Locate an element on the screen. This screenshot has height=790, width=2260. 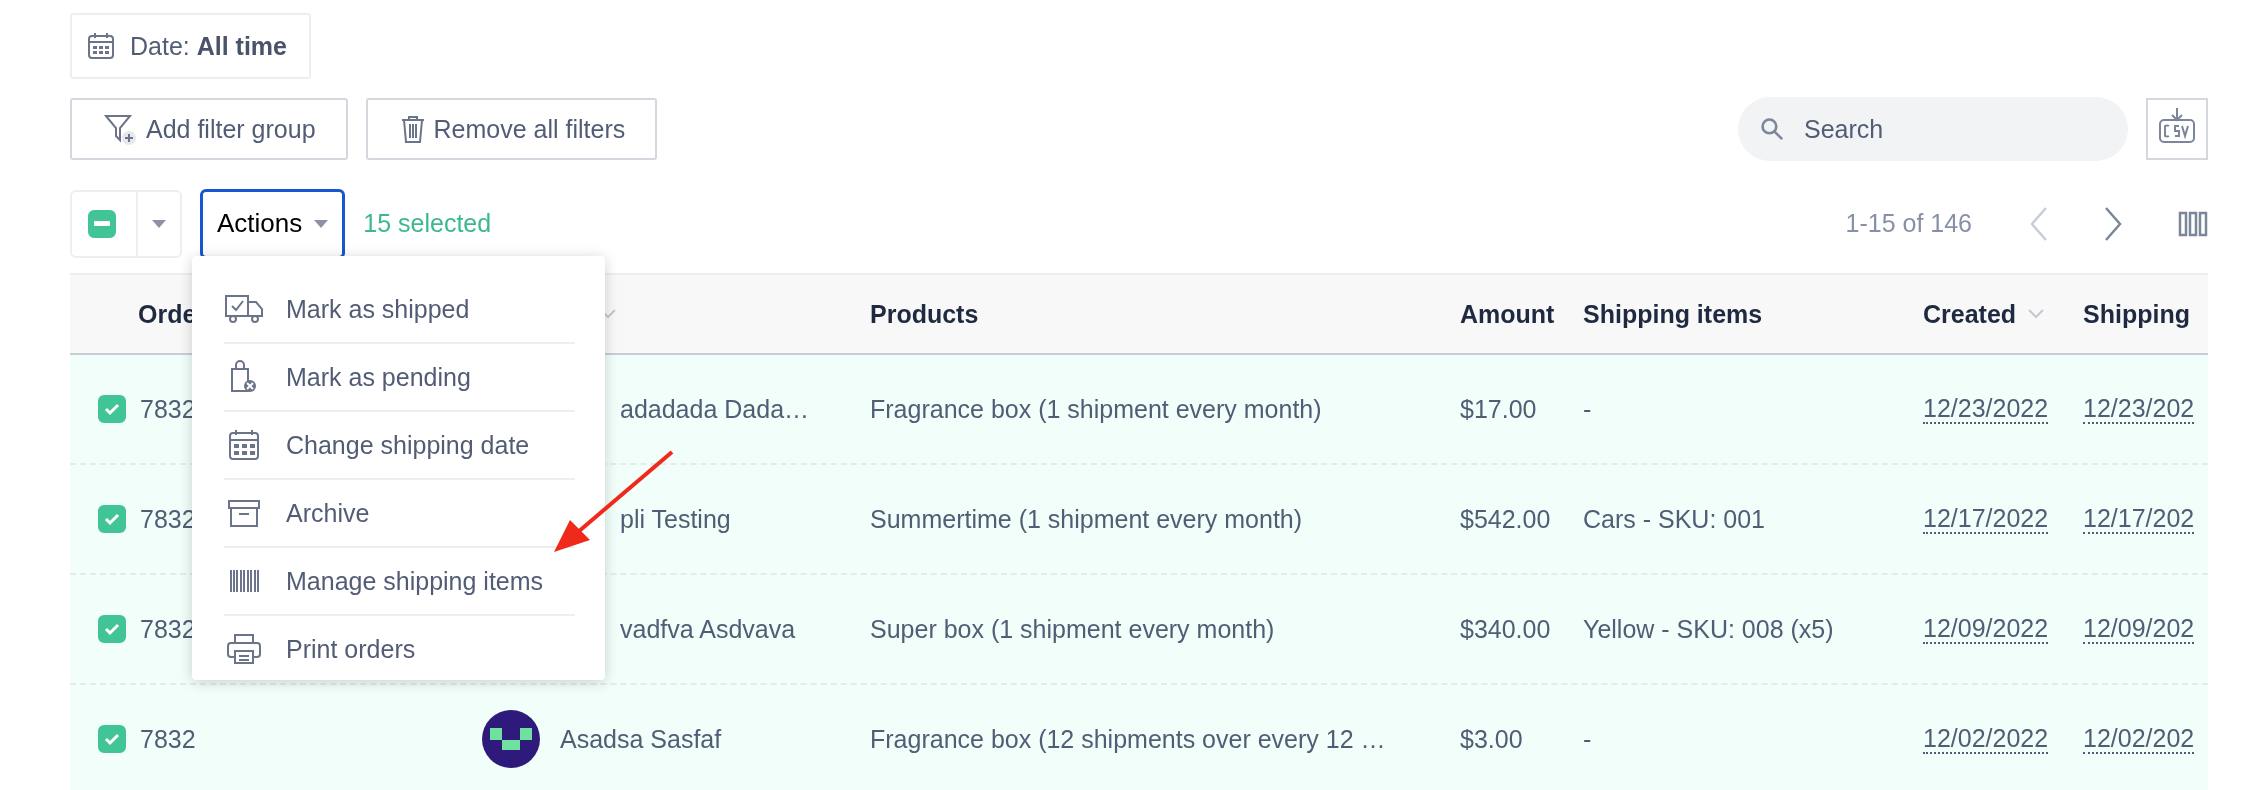
menu-item: Change shipping date is located at coordinates (399, 446).